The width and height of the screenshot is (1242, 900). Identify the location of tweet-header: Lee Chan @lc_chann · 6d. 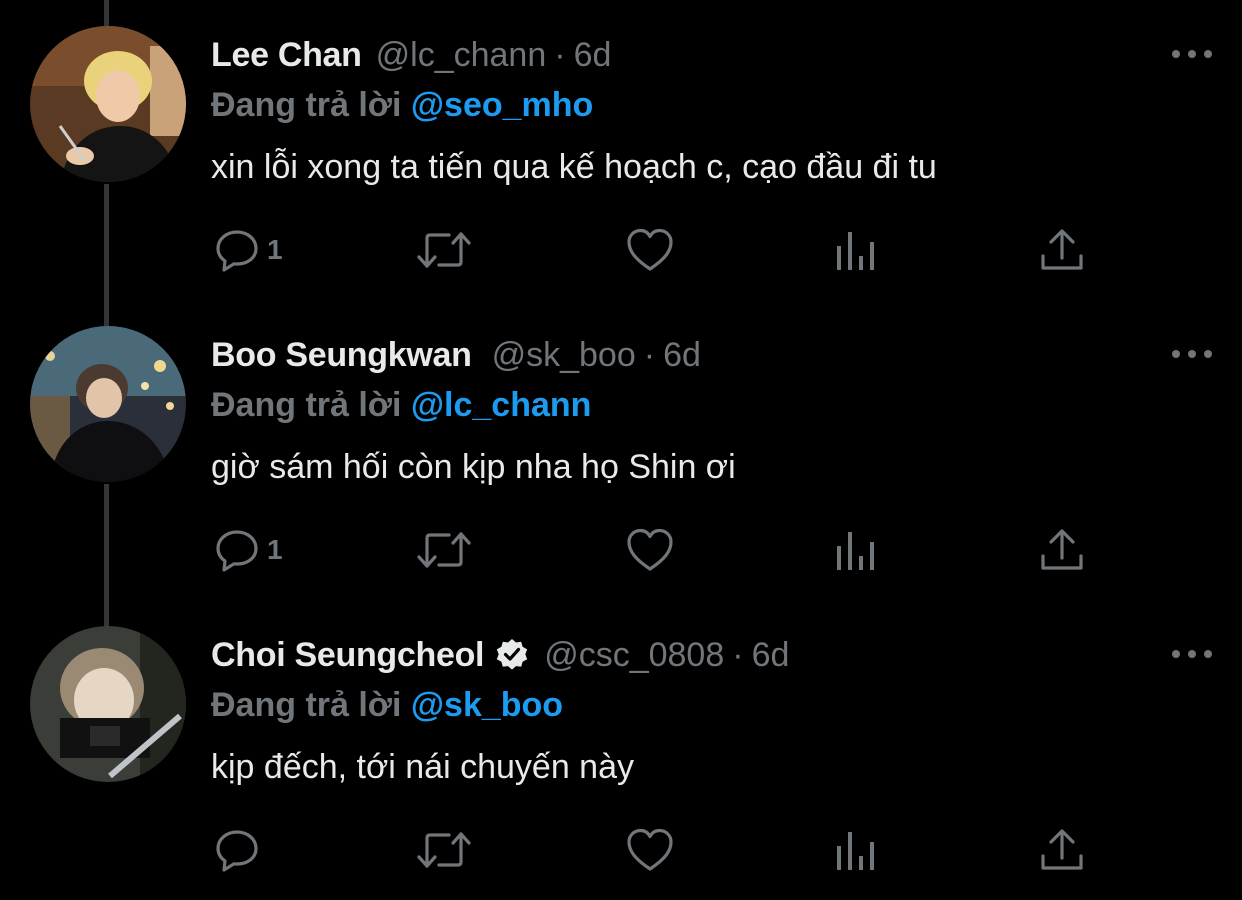
(411, 55).